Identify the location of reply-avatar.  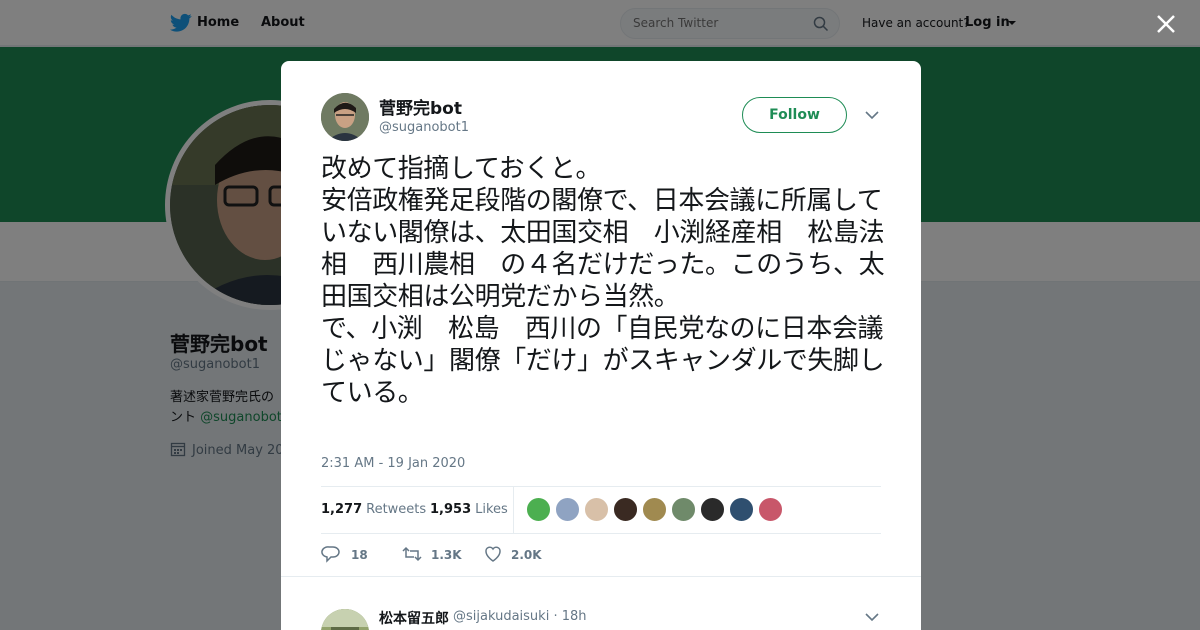
(345, 619).